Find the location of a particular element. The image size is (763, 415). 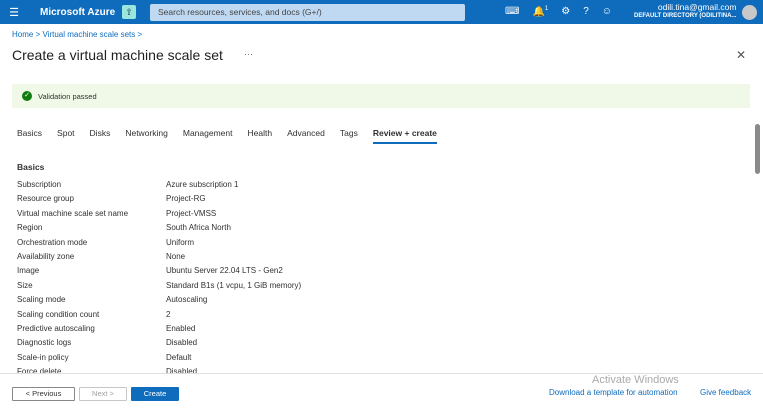

summary-row: Availability zone None is located at coordinates (159, 259).